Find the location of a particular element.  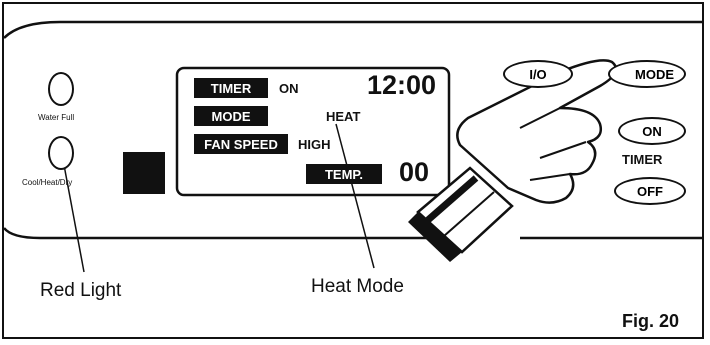

figure-label: Fig. 20 is located at coordinates (651, 321).